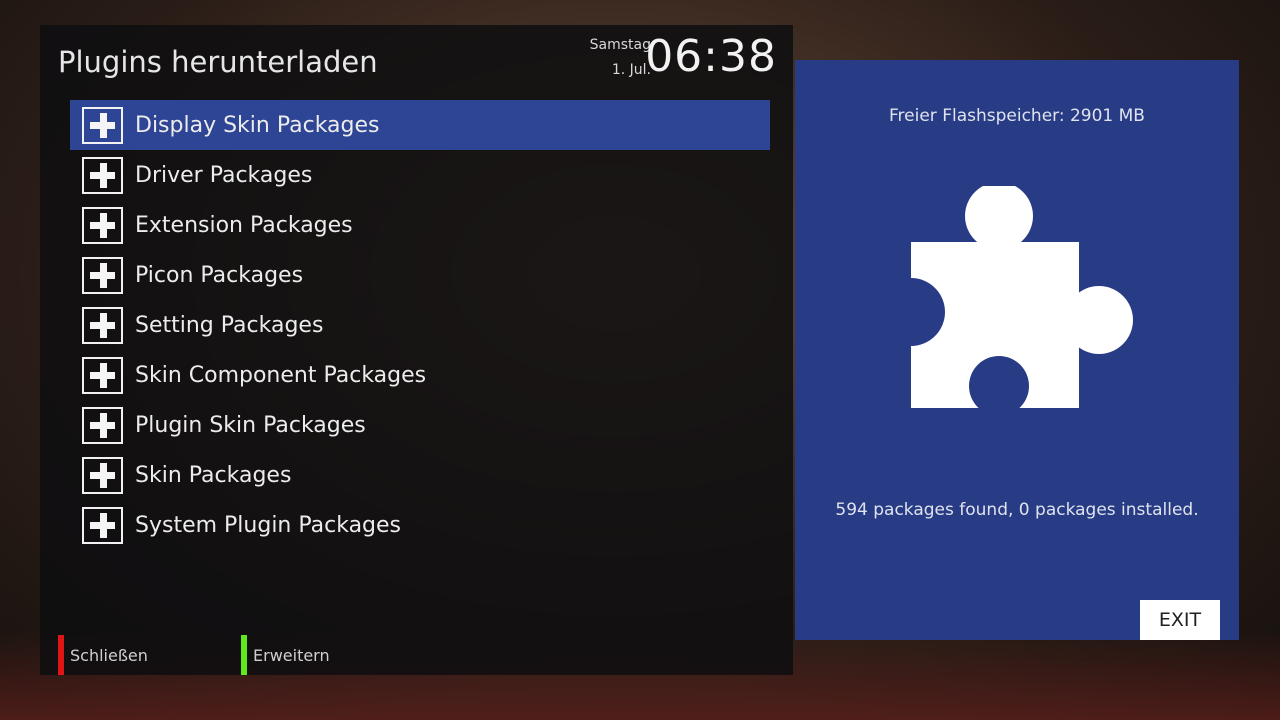 The width and height of the screenshot is (1280, 720). I want to click on page-title: Plugins herunterladen, so click(218, 62).